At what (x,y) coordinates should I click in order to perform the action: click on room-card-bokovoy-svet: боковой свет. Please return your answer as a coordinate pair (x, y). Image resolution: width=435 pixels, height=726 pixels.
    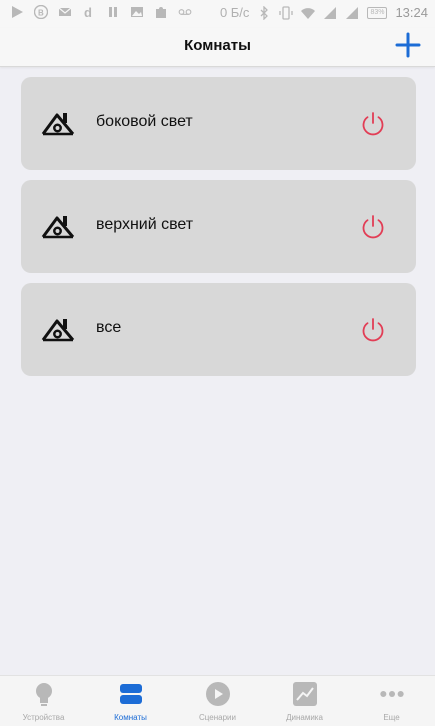
    Looking at the image, I should click on (218, 123).